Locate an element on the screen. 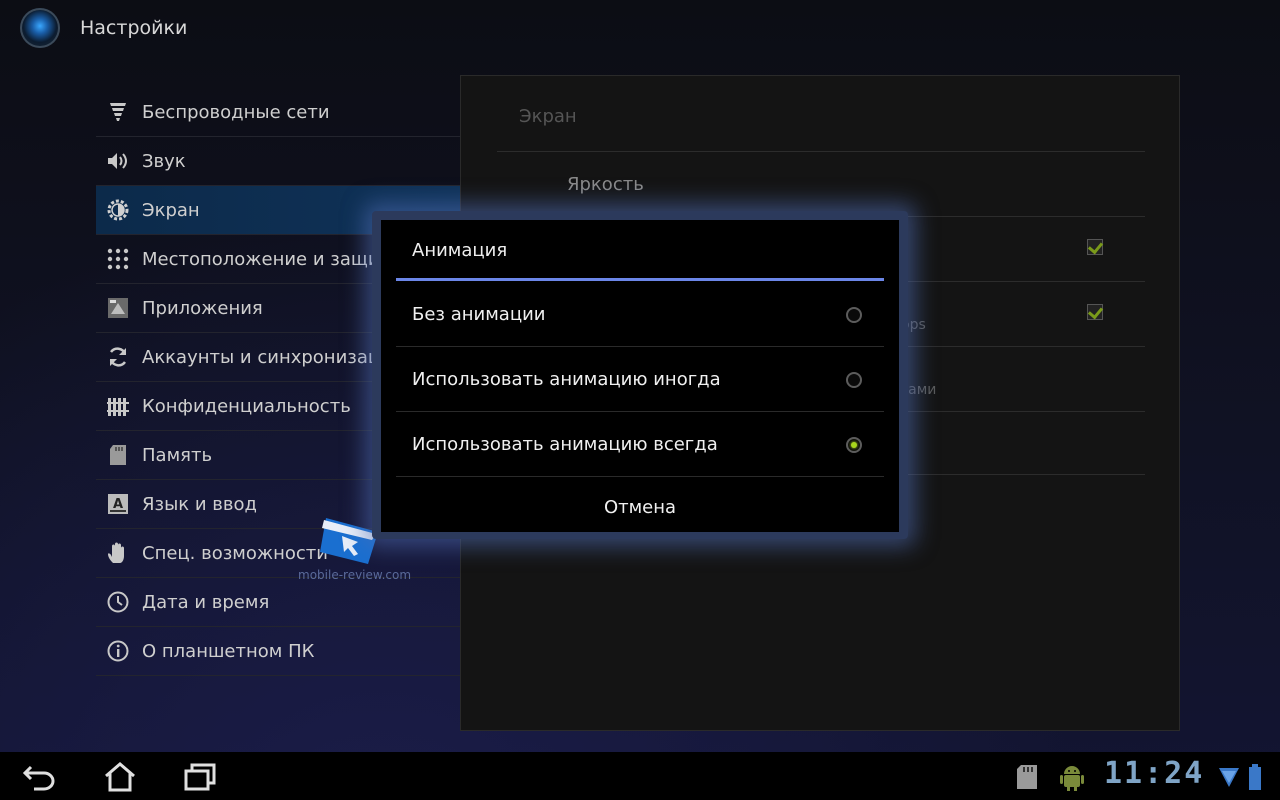 Image resolution: width=1280 pixels, height=800 pixels. menu-item-label: О планшетном ПК is located at coordinates (228, 651).